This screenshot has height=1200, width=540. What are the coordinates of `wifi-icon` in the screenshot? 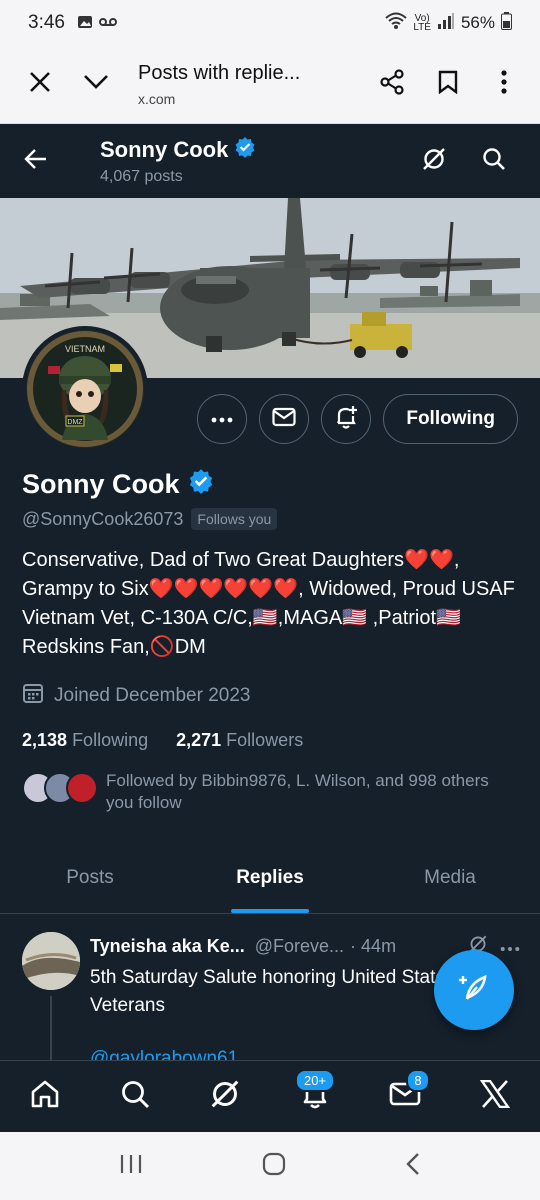 It's located at (396, 23).